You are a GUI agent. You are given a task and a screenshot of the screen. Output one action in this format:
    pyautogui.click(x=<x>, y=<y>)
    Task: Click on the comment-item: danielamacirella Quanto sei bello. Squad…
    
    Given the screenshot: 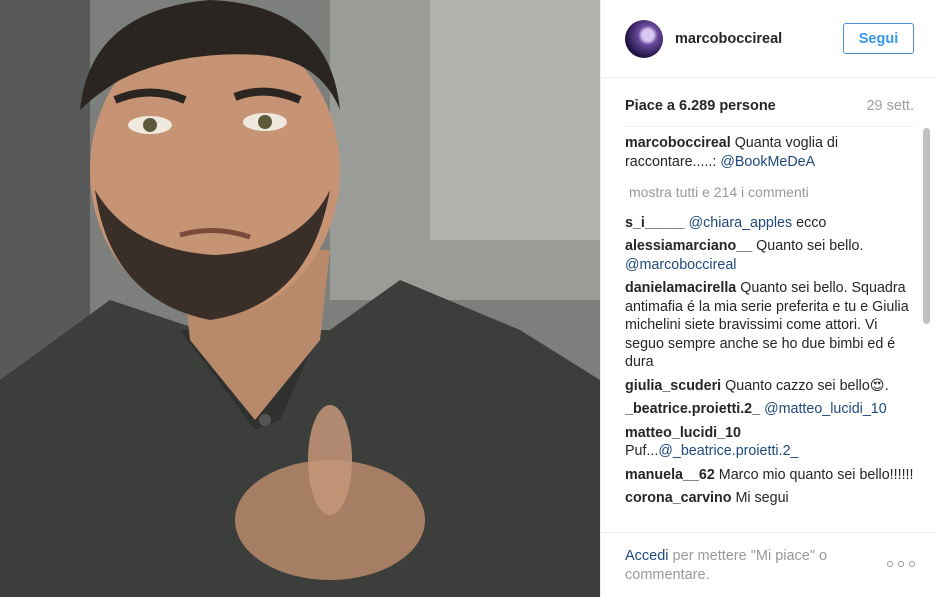 What is the action you would take?
    pyautogui.click(x=769, y=325)
    